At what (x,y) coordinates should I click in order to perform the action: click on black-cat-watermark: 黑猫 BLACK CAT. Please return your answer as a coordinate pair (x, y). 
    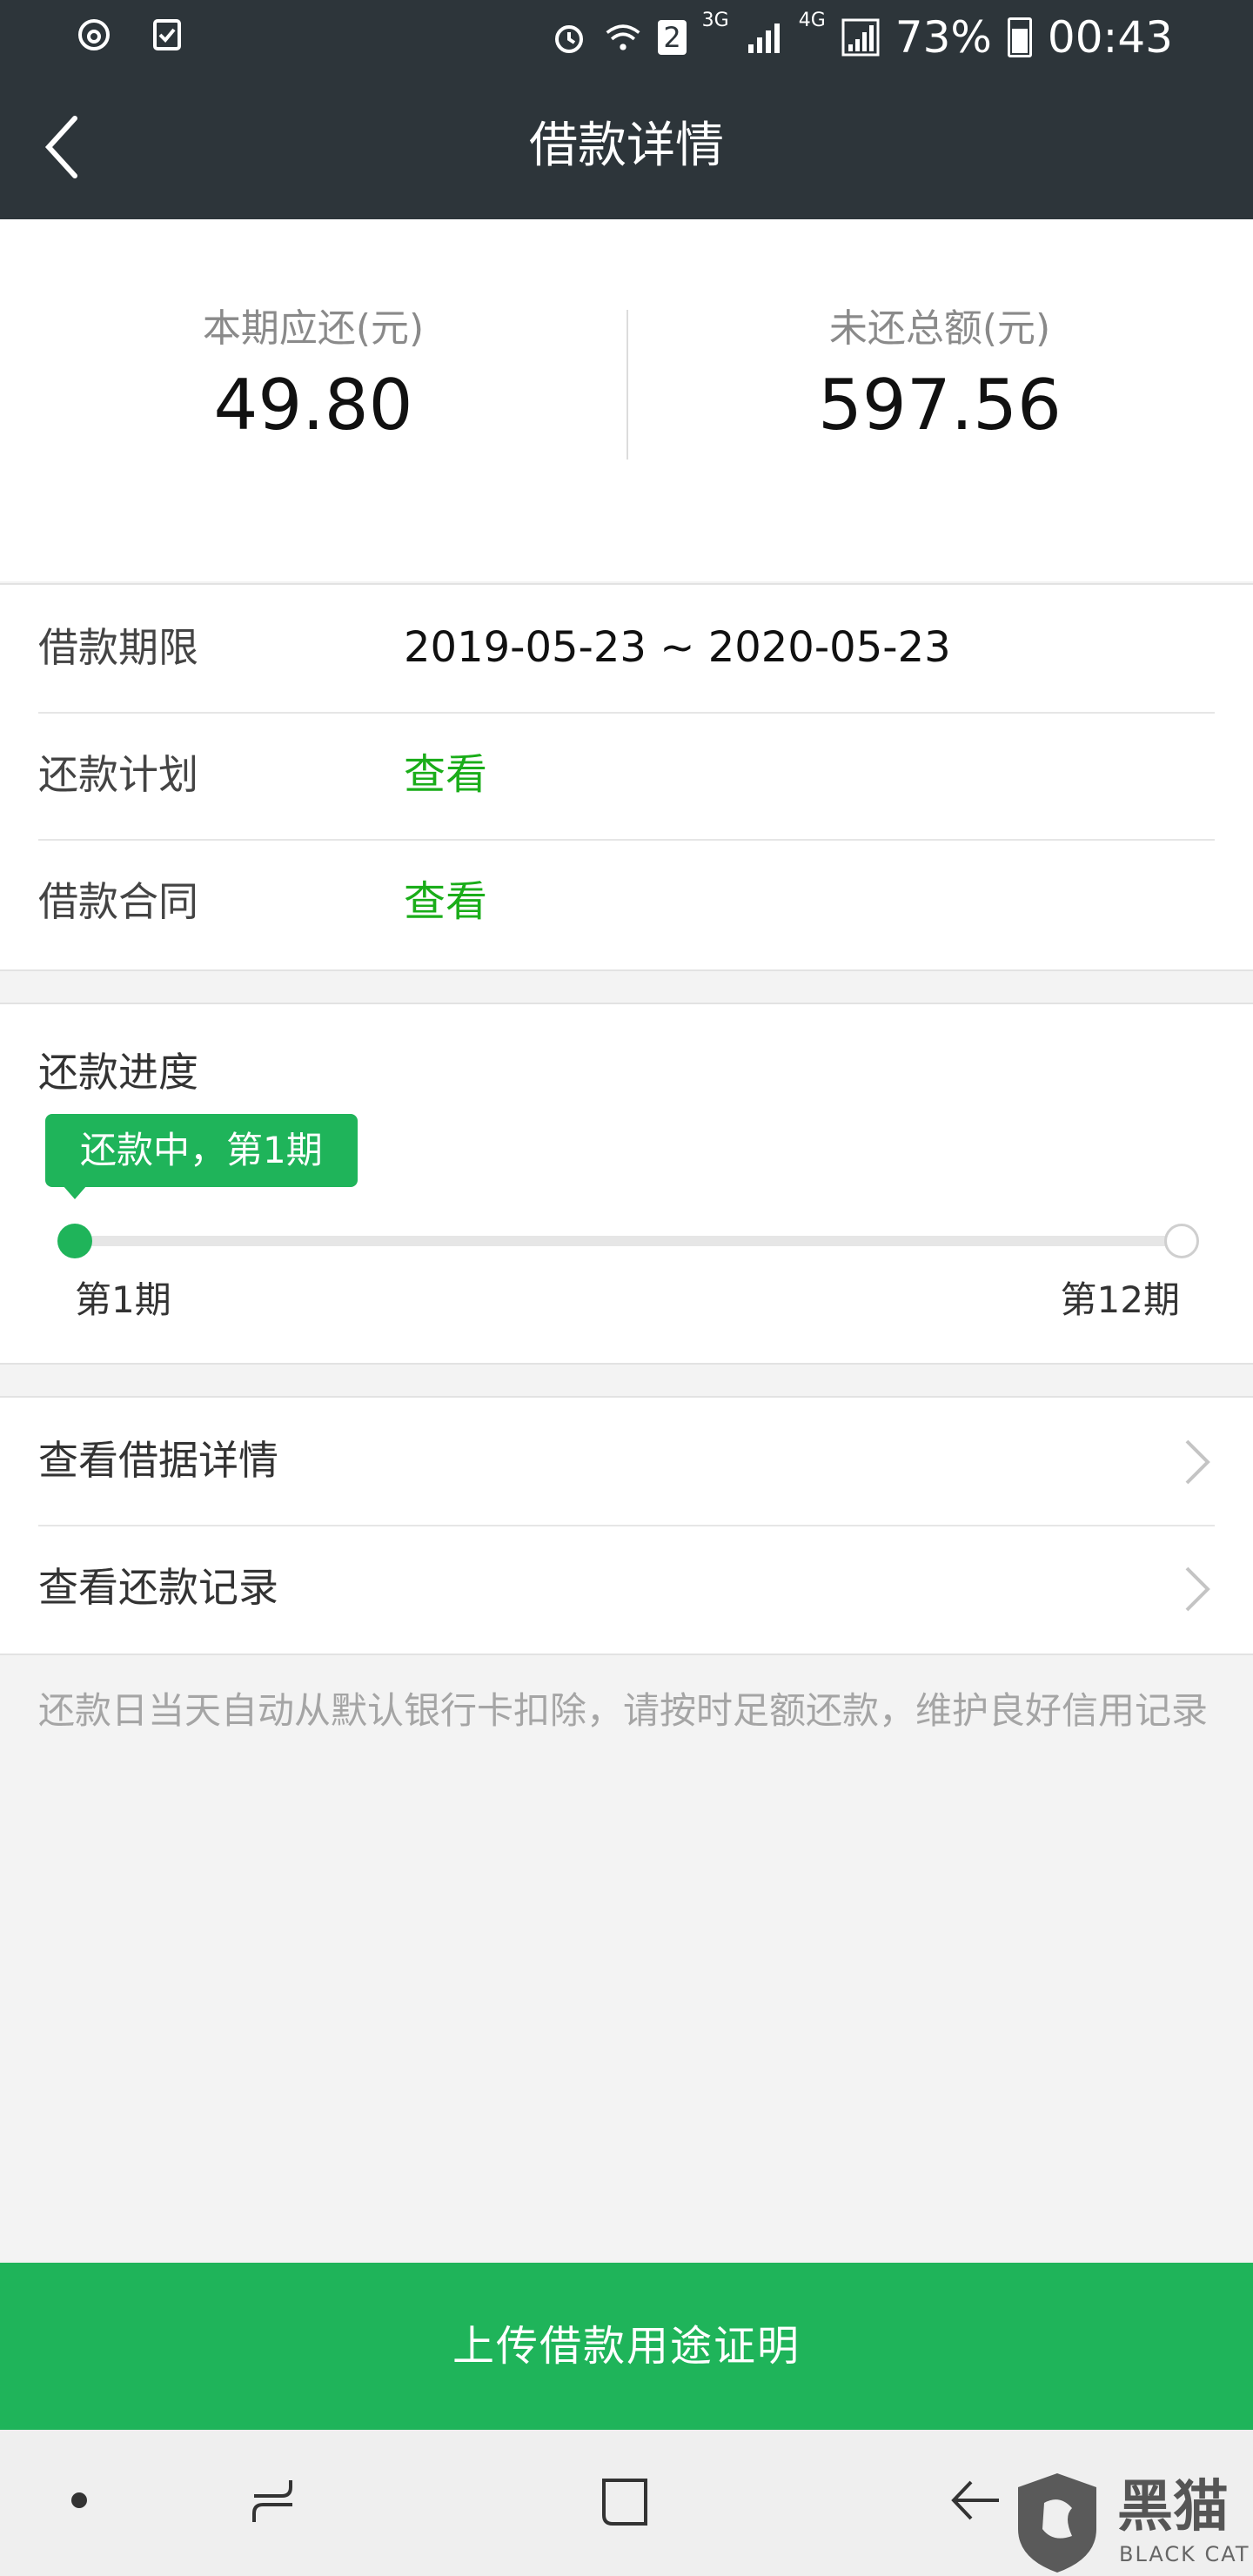
    Looking at the image, I should click on (1131, 2522).